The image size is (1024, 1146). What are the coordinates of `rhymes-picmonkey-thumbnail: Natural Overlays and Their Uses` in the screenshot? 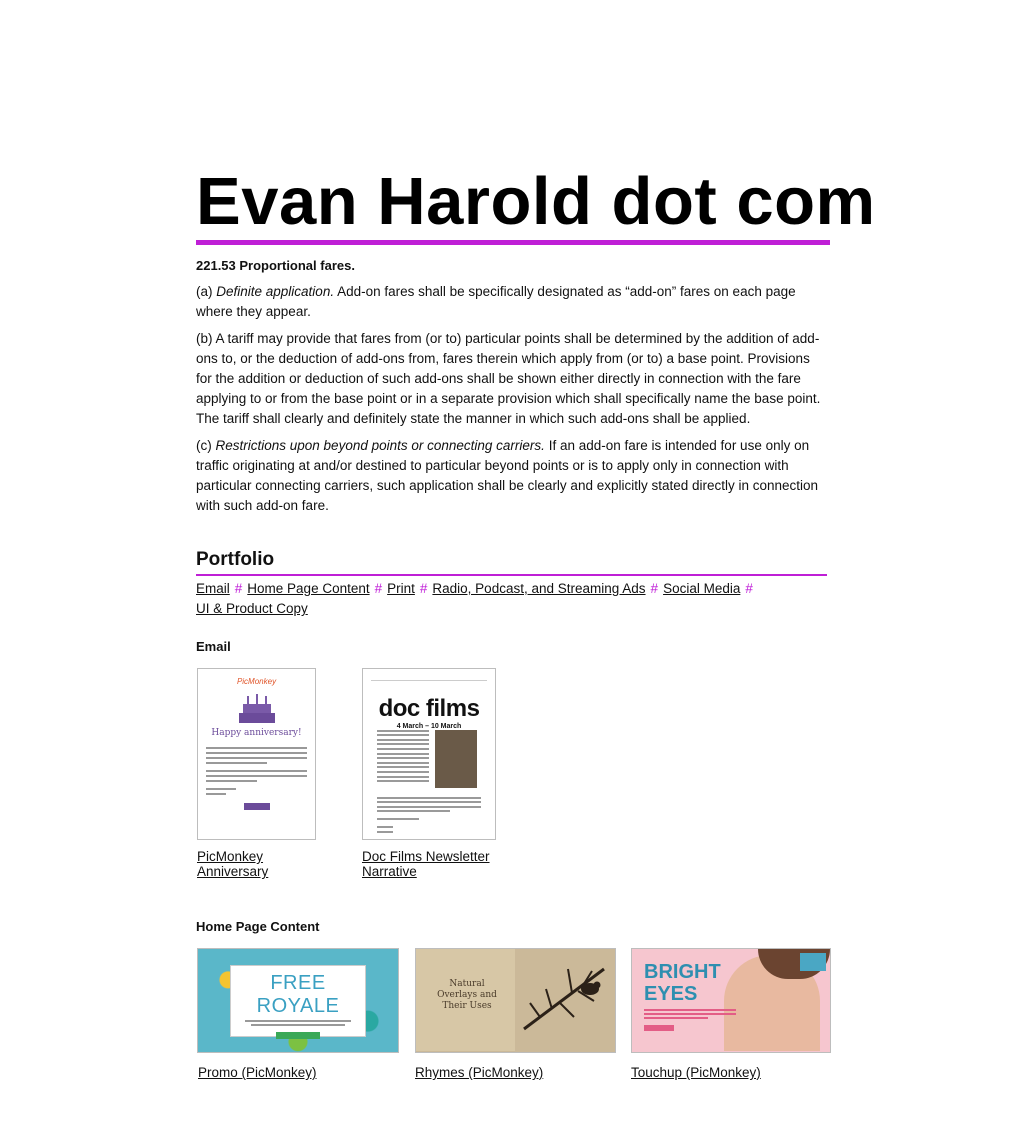 It's located at (515, 1000).